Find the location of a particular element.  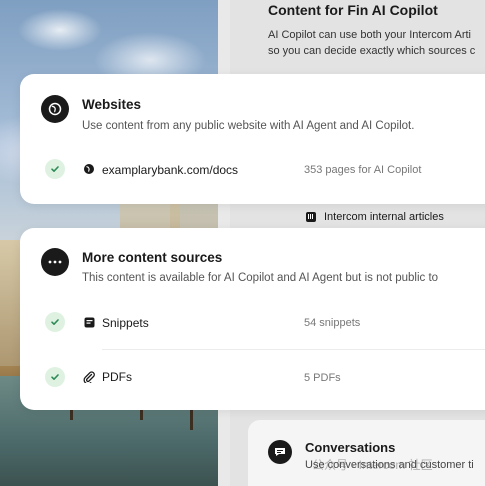

website-page-count: 353 pages for AI Copilot is located at coordinates (363, 170).